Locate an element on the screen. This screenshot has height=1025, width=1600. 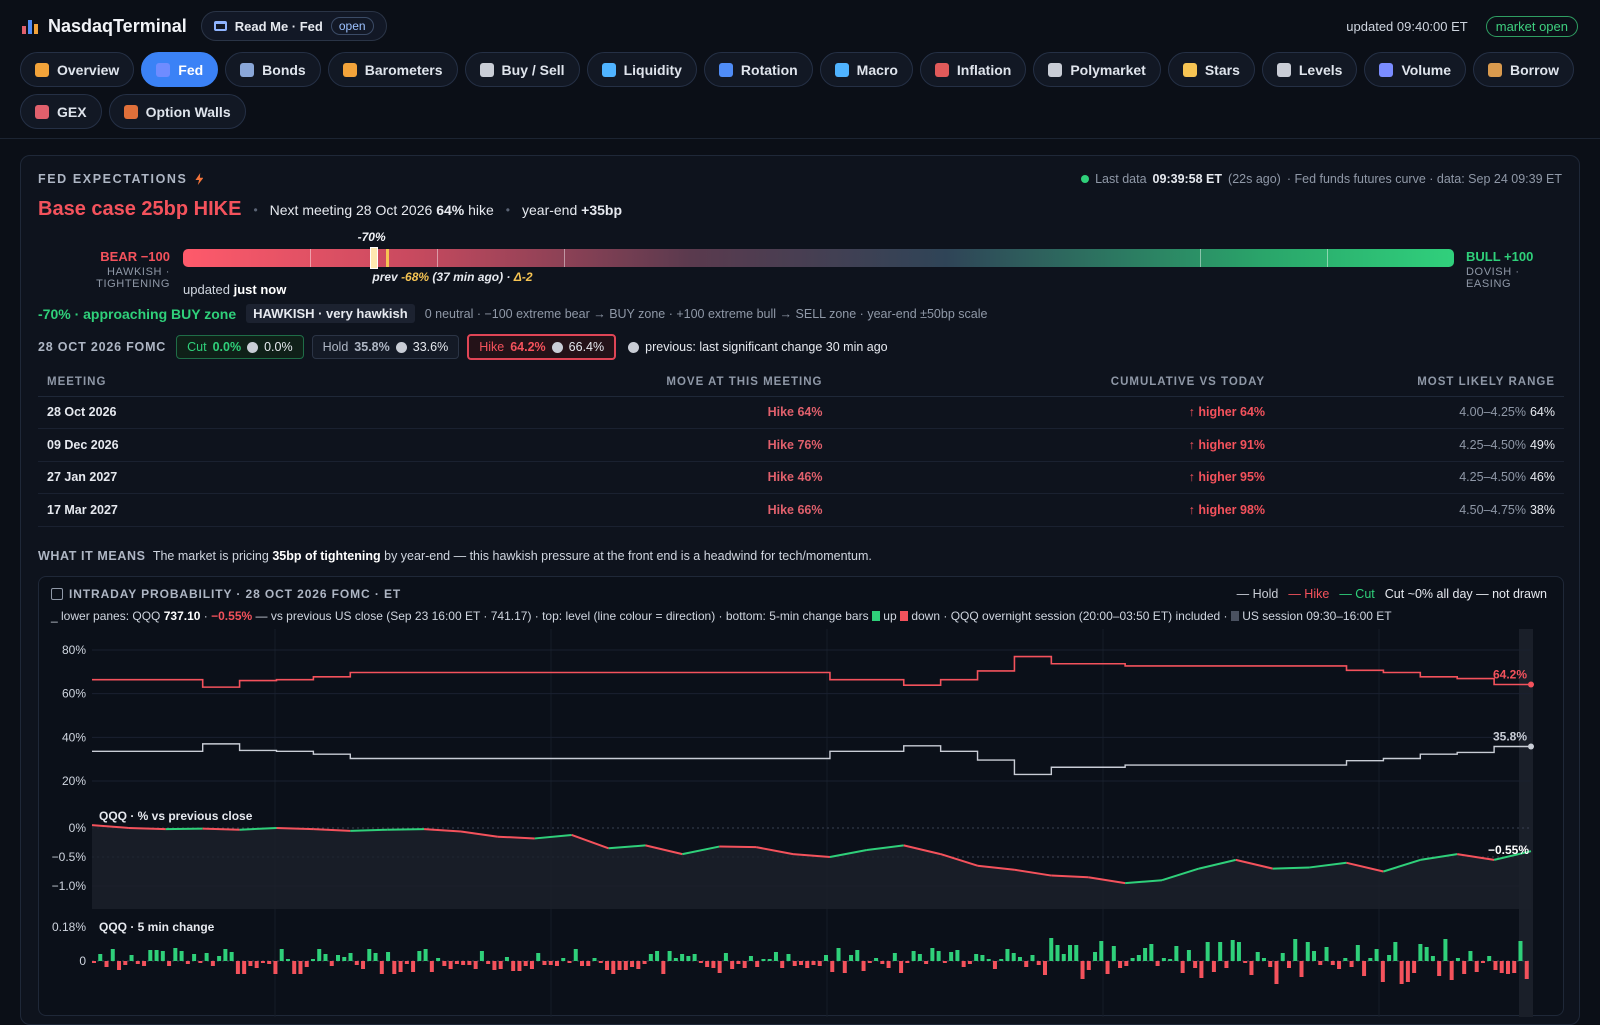
app-title: NasdaqTerminal is located at coordinates (117, 25).